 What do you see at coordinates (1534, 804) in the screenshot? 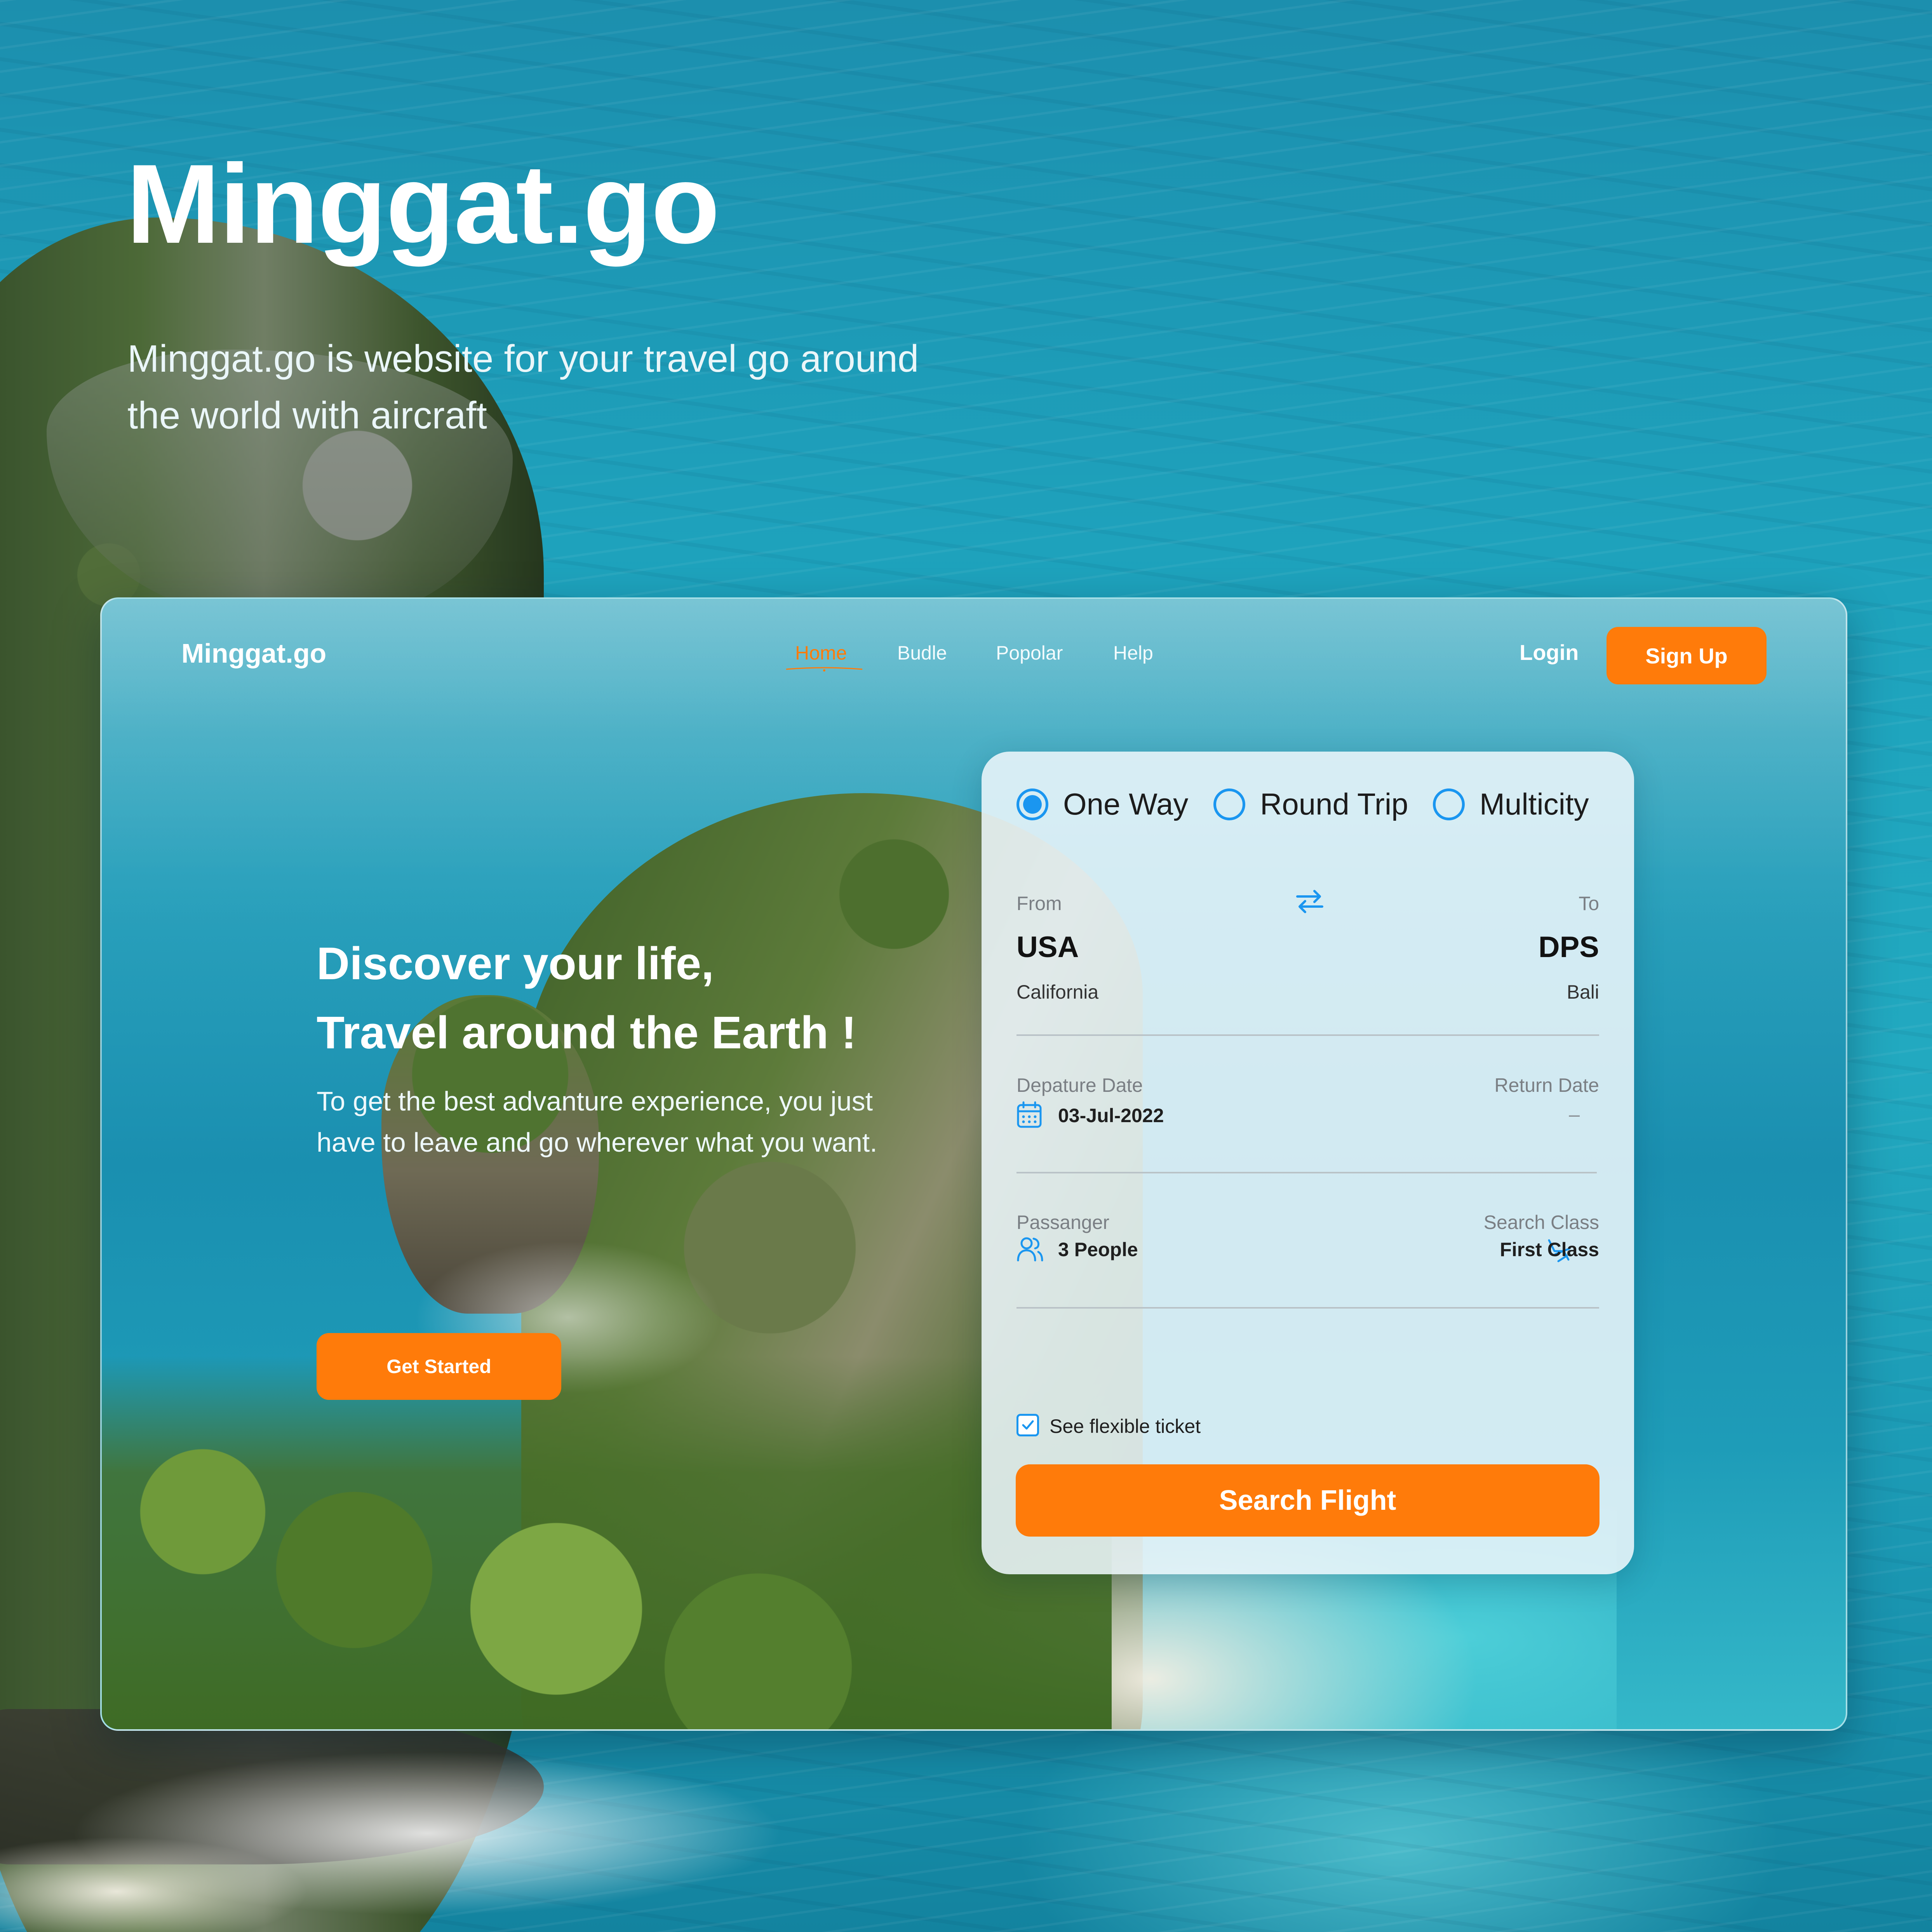
I see `trip-multicity-label: Multicity` at bounding box center [1534, 804].